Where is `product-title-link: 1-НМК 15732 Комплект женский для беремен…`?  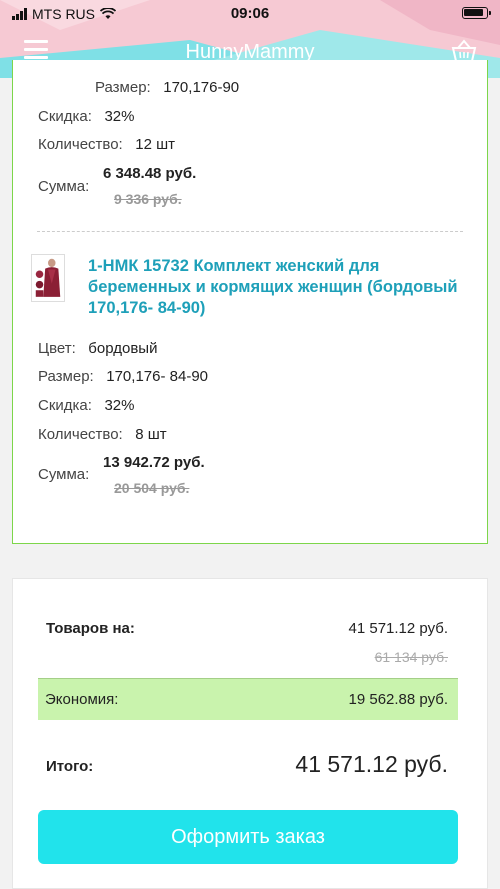
product-title-link: 1-НМК 15732 Комплект женский для беремен… is located at coordinates (283, 287).